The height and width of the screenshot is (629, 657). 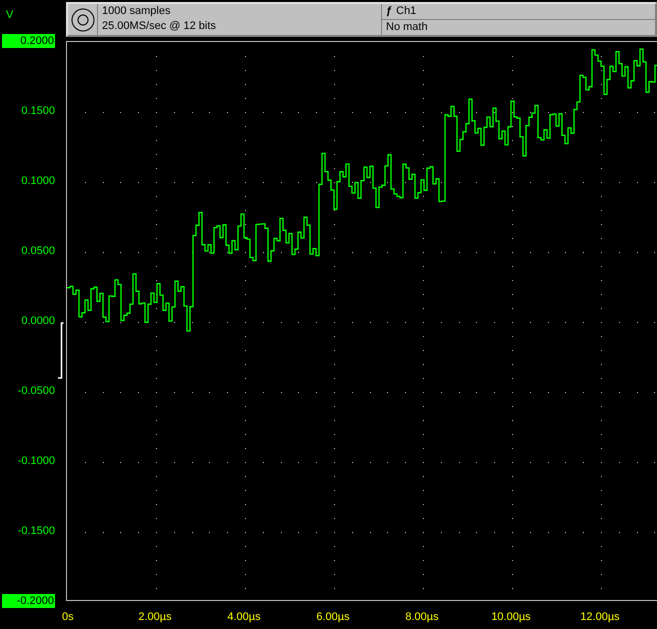 What do you see at coordinates (159, 26) in the screenshot?
I see `sample-rate-text: 25.00MS/sec @ 12 bits` at bounding box center [159, 26].